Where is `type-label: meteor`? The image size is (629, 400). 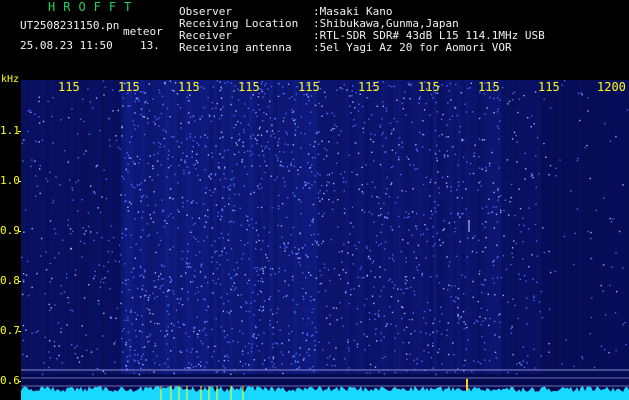 type-label: meteor is located at coordinates (143, 31).